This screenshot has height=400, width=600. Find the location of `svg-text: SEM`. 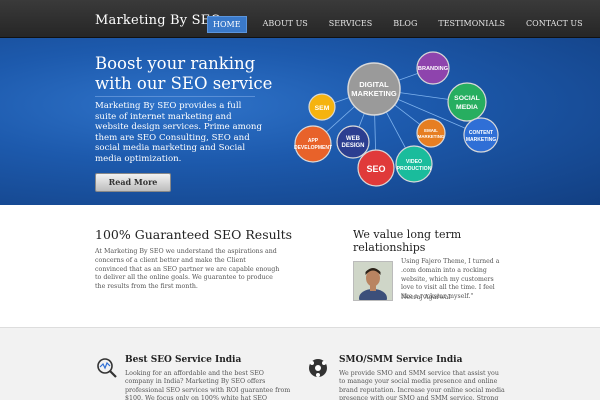

svg-text: SEM is located at coordinates (322, 108).